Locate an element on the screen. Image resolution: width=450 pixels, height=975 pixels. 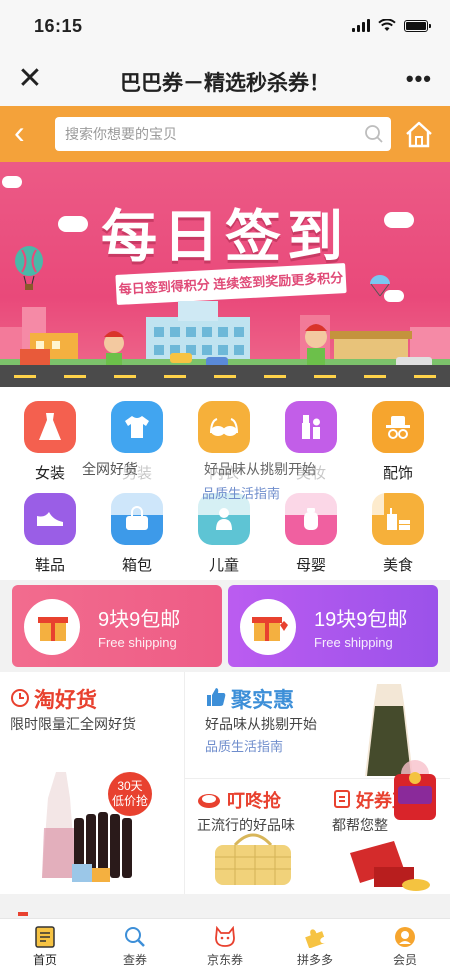
shoe-icon is located at coordinates (50, 519).